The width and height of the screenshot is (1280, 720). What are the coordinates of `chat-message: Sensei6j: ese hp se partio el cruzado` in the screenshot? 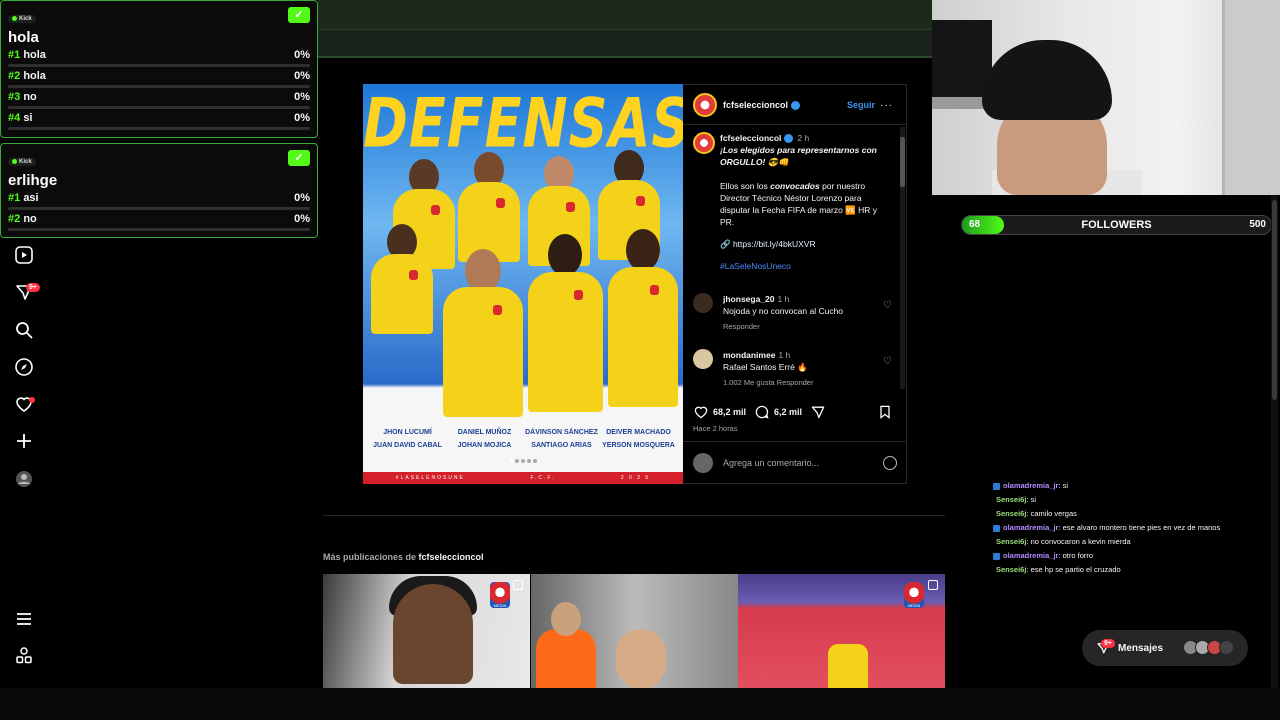 It's located at (1133, 570).